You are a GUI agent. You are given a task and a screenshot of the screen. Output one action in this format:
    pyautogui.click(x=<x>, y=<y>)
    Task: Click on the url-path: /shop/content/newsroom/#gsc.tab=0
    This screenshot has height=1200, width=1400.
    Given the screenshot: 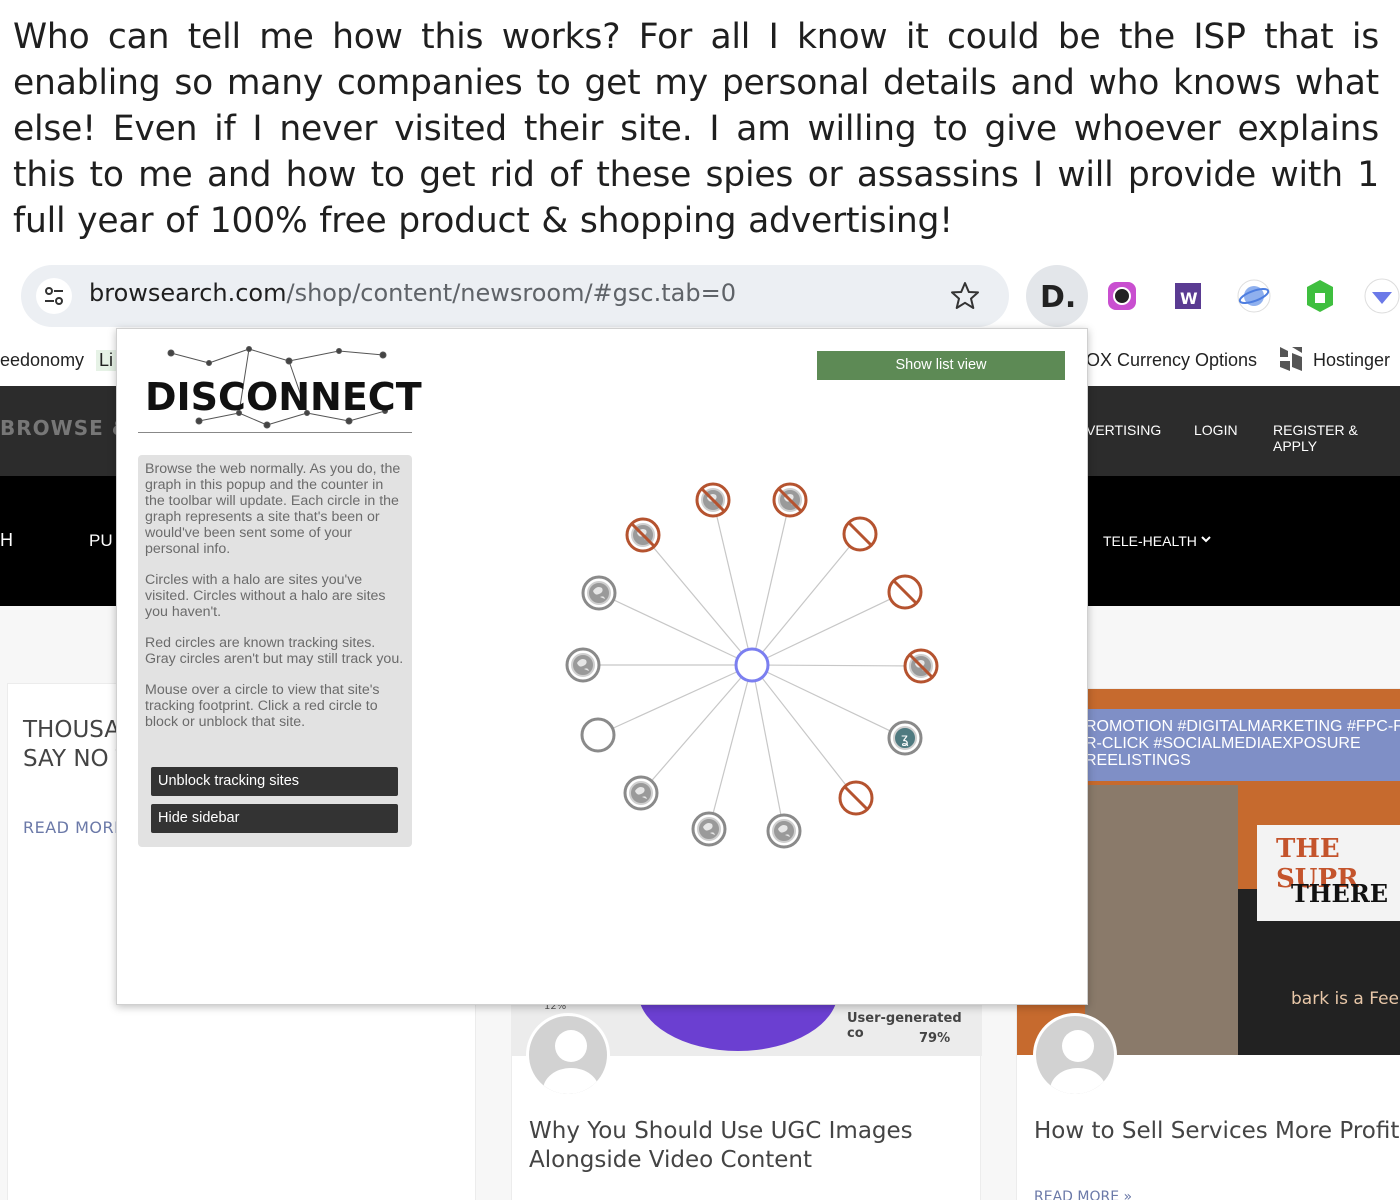 What is the action you would take?
    pyautogui.click(x=511, y=293)
    